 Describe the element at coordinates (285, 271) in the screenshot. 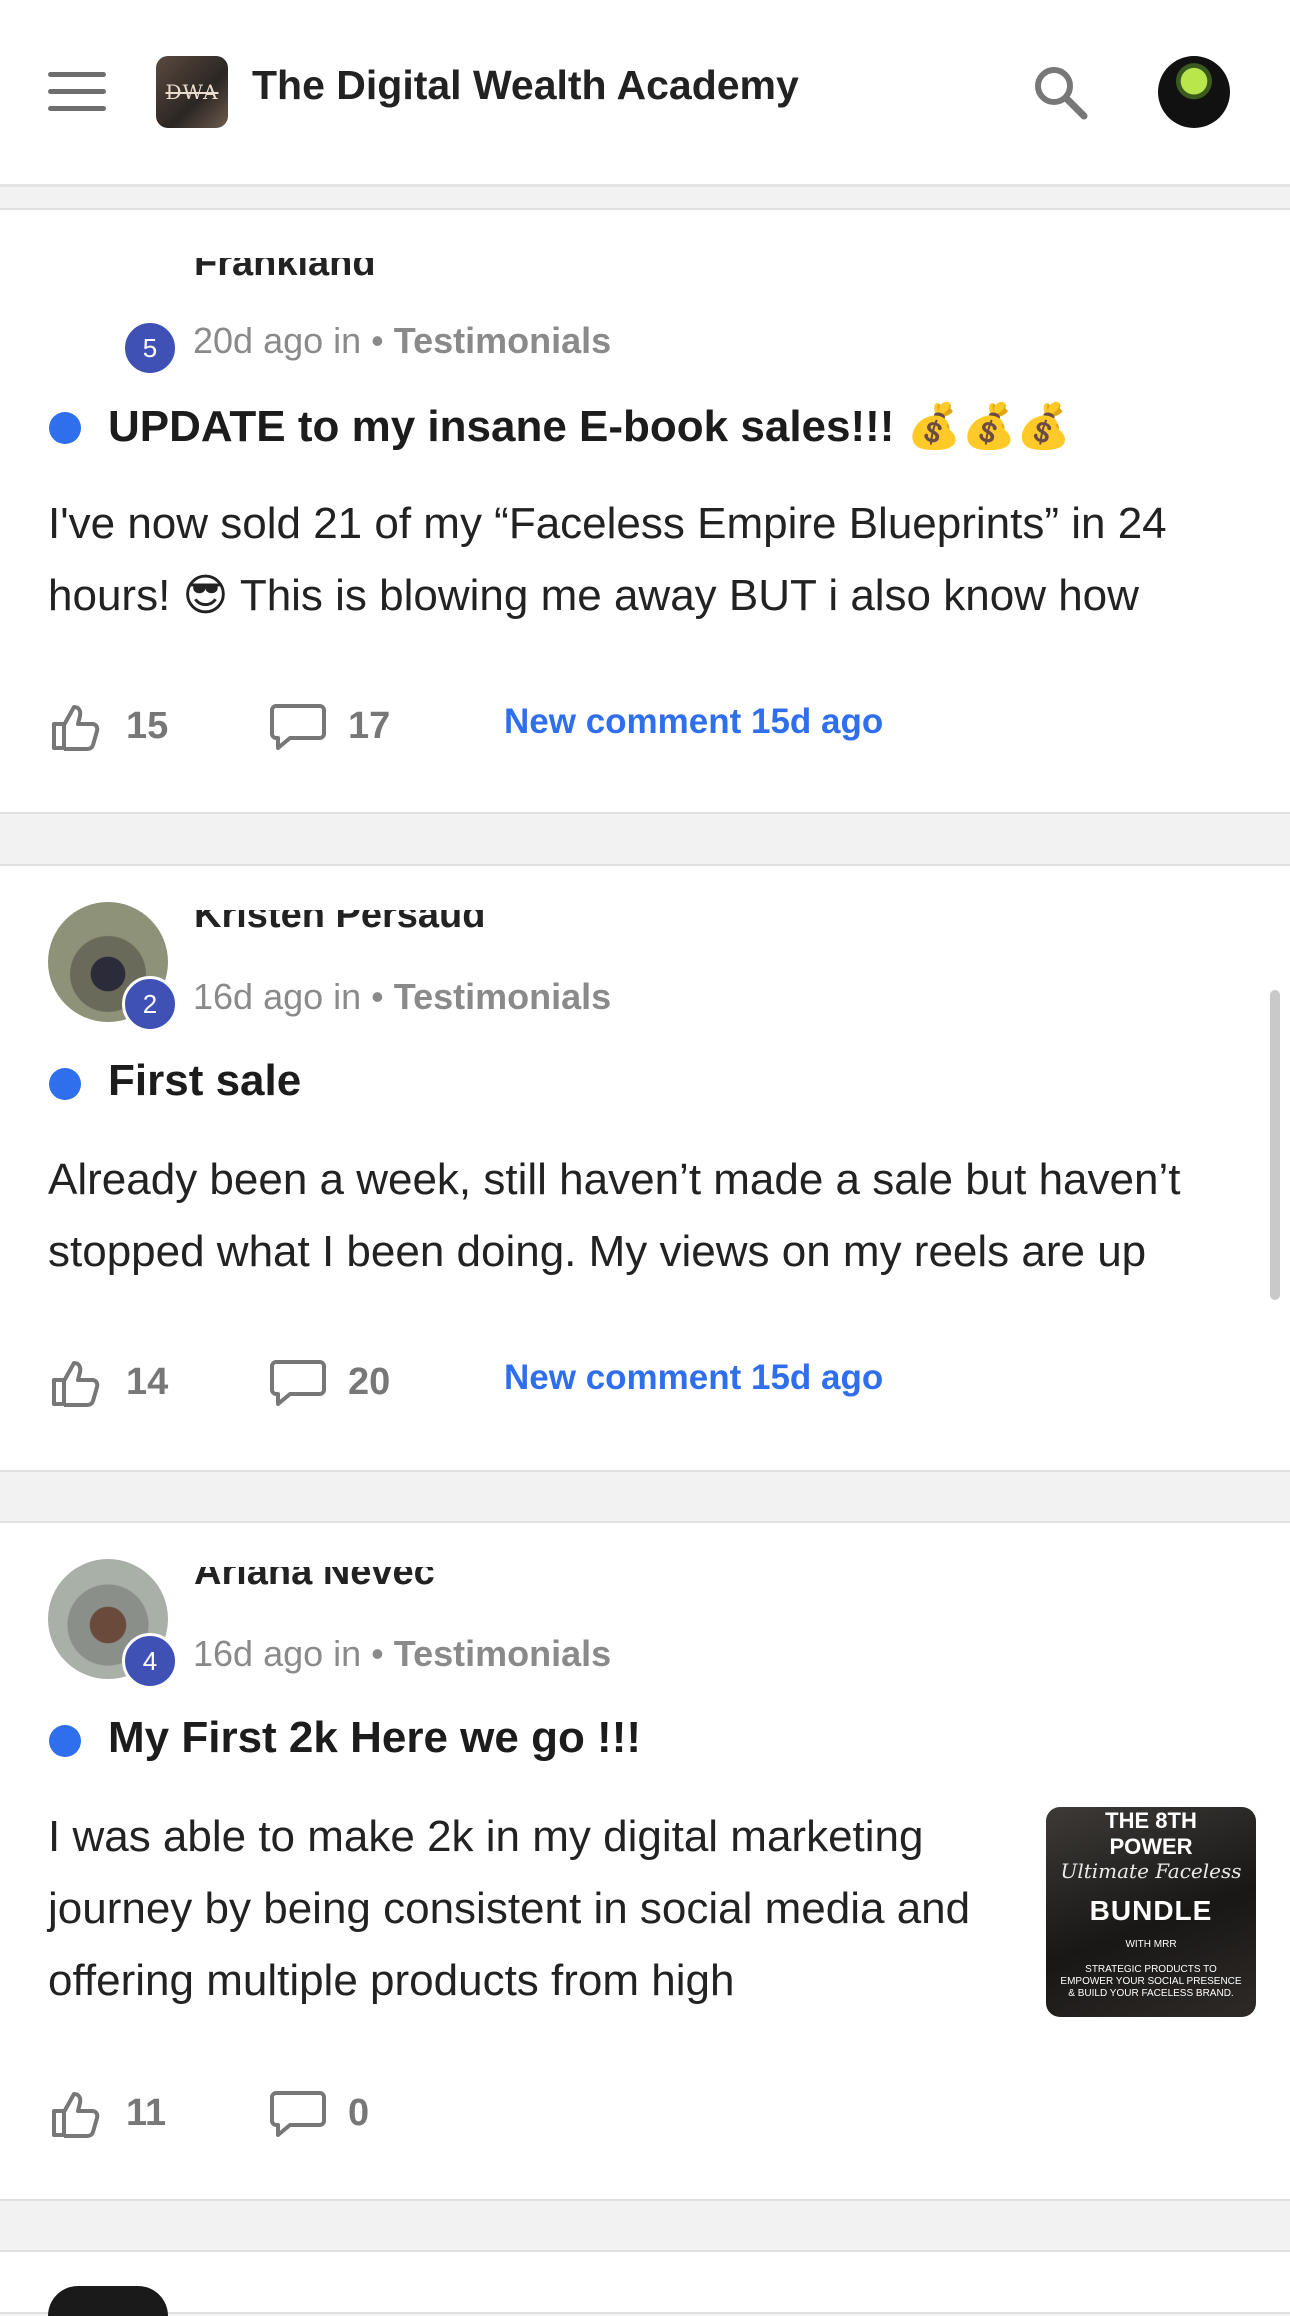

I see `post-author-name: Frankland` at that location.